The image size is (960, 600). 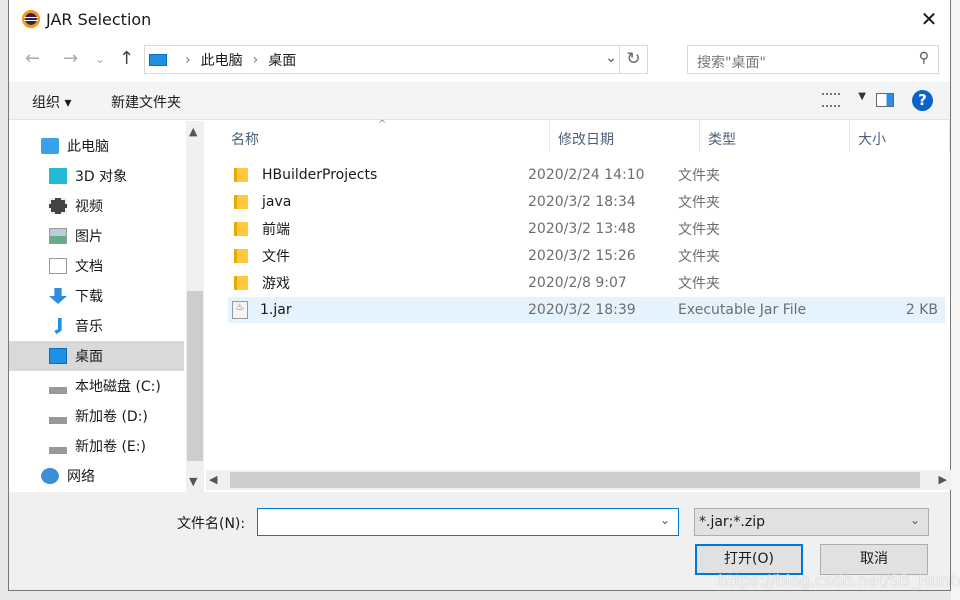 What do you see at coordinates (126, 58) in the screenshot?
I see `up-button: ↑` at bounding box center [126, 58].